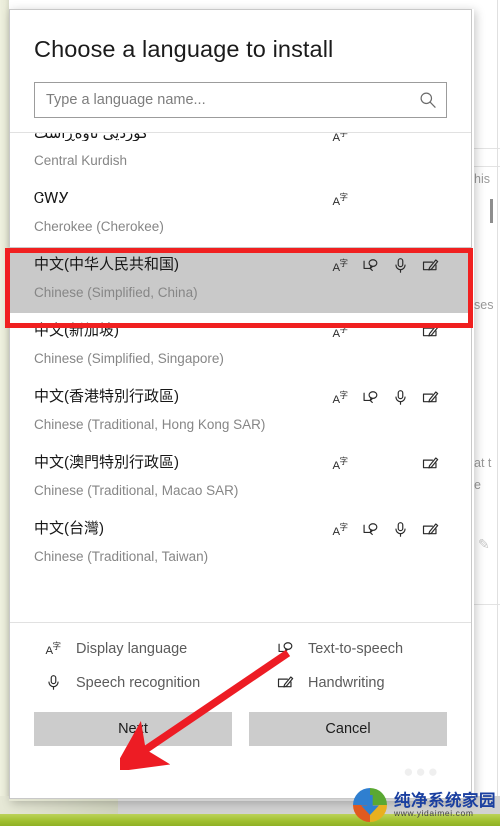  I want to click on watermark-dots: ●●●, so click(421, 771).